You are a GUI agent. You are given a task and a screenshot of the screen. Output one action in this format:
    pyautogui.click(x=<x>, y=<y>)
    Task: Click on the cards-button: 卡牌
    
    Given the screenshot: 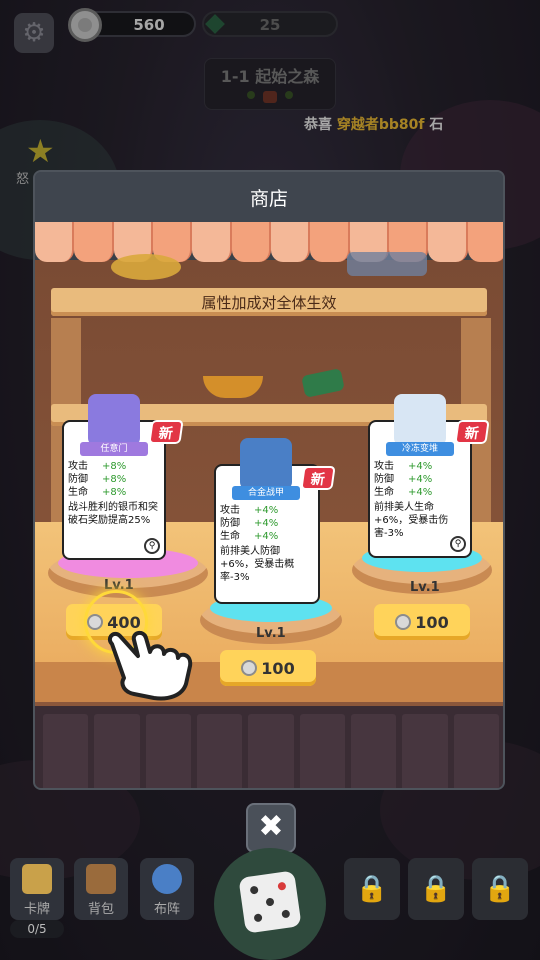 What is the action you would take?
    pyautogui.click(x=37, y=889)
    